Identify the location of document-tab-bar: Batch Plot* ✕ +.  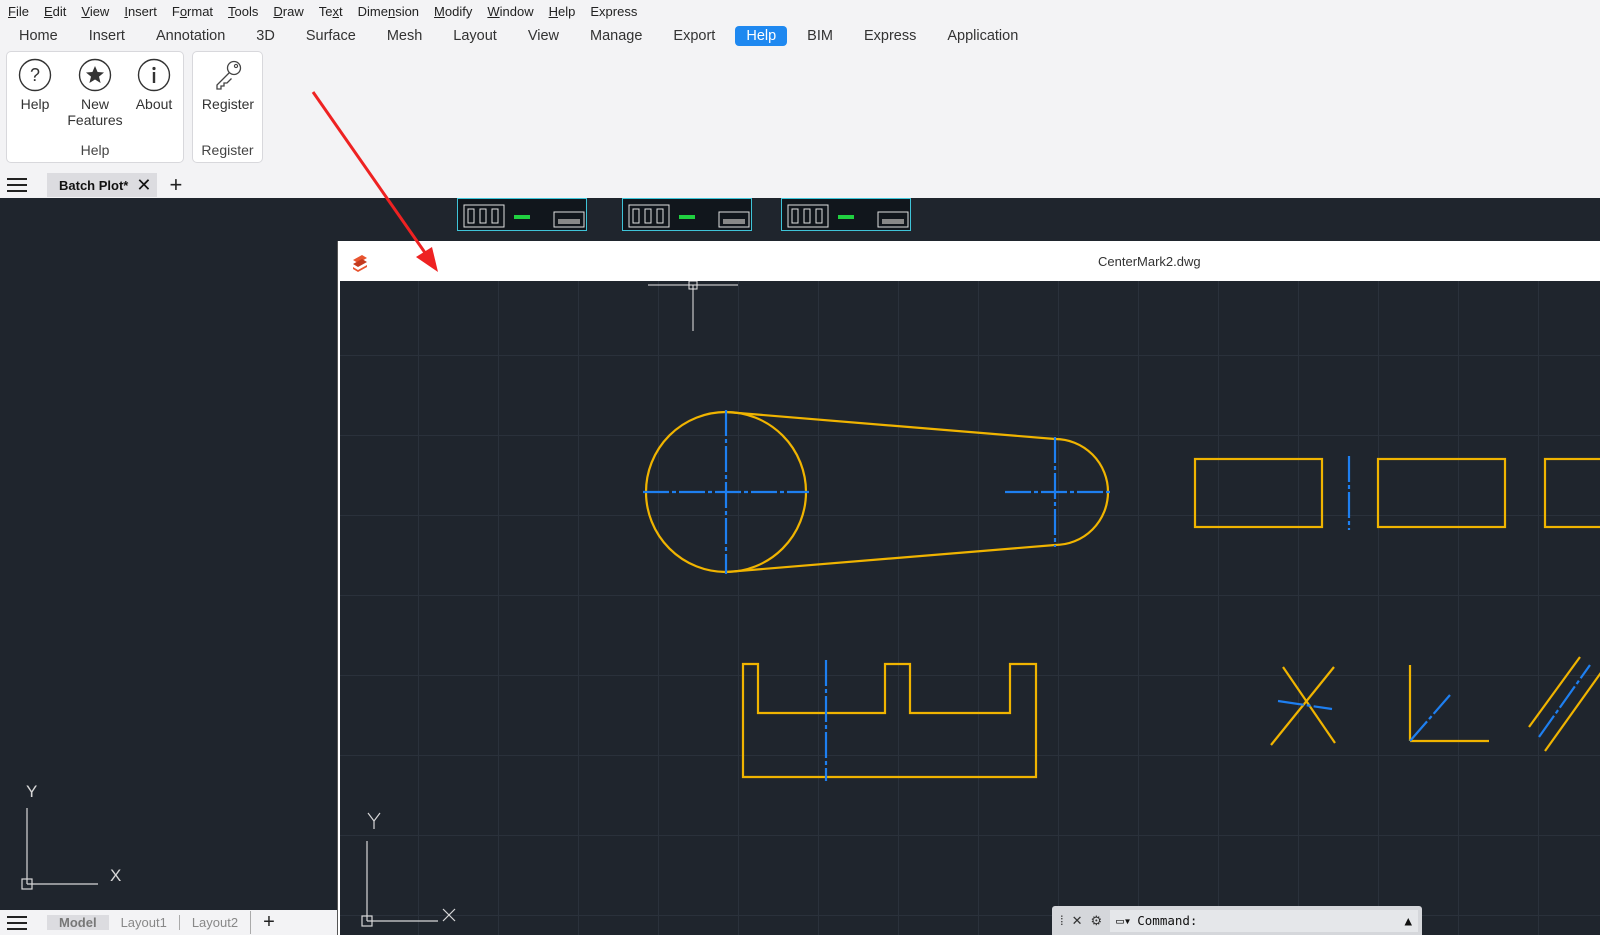
(800, 185).